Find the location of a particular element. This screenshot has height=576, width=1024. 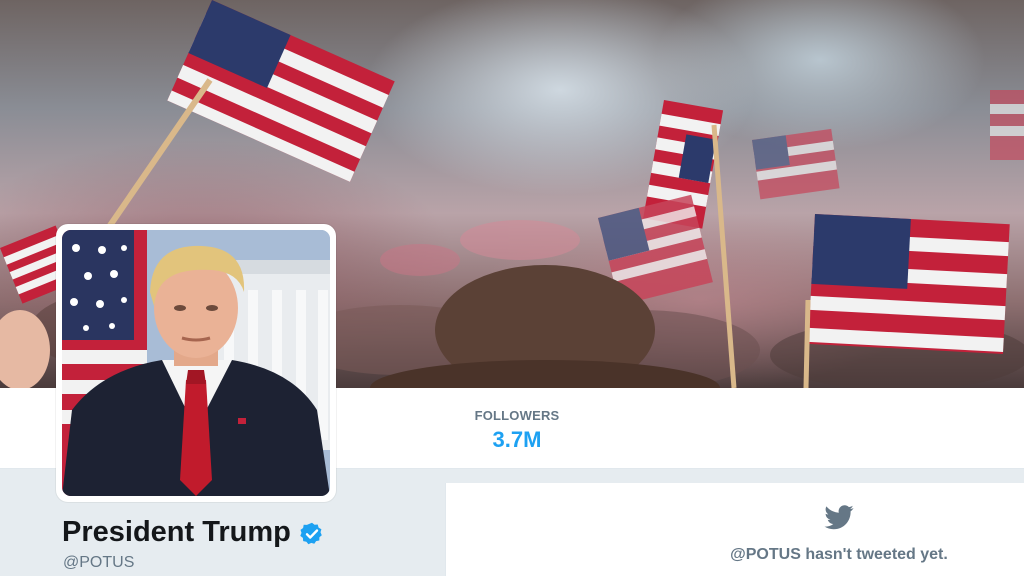

followers-count: 3.7M is located at coordinates (517, 439).